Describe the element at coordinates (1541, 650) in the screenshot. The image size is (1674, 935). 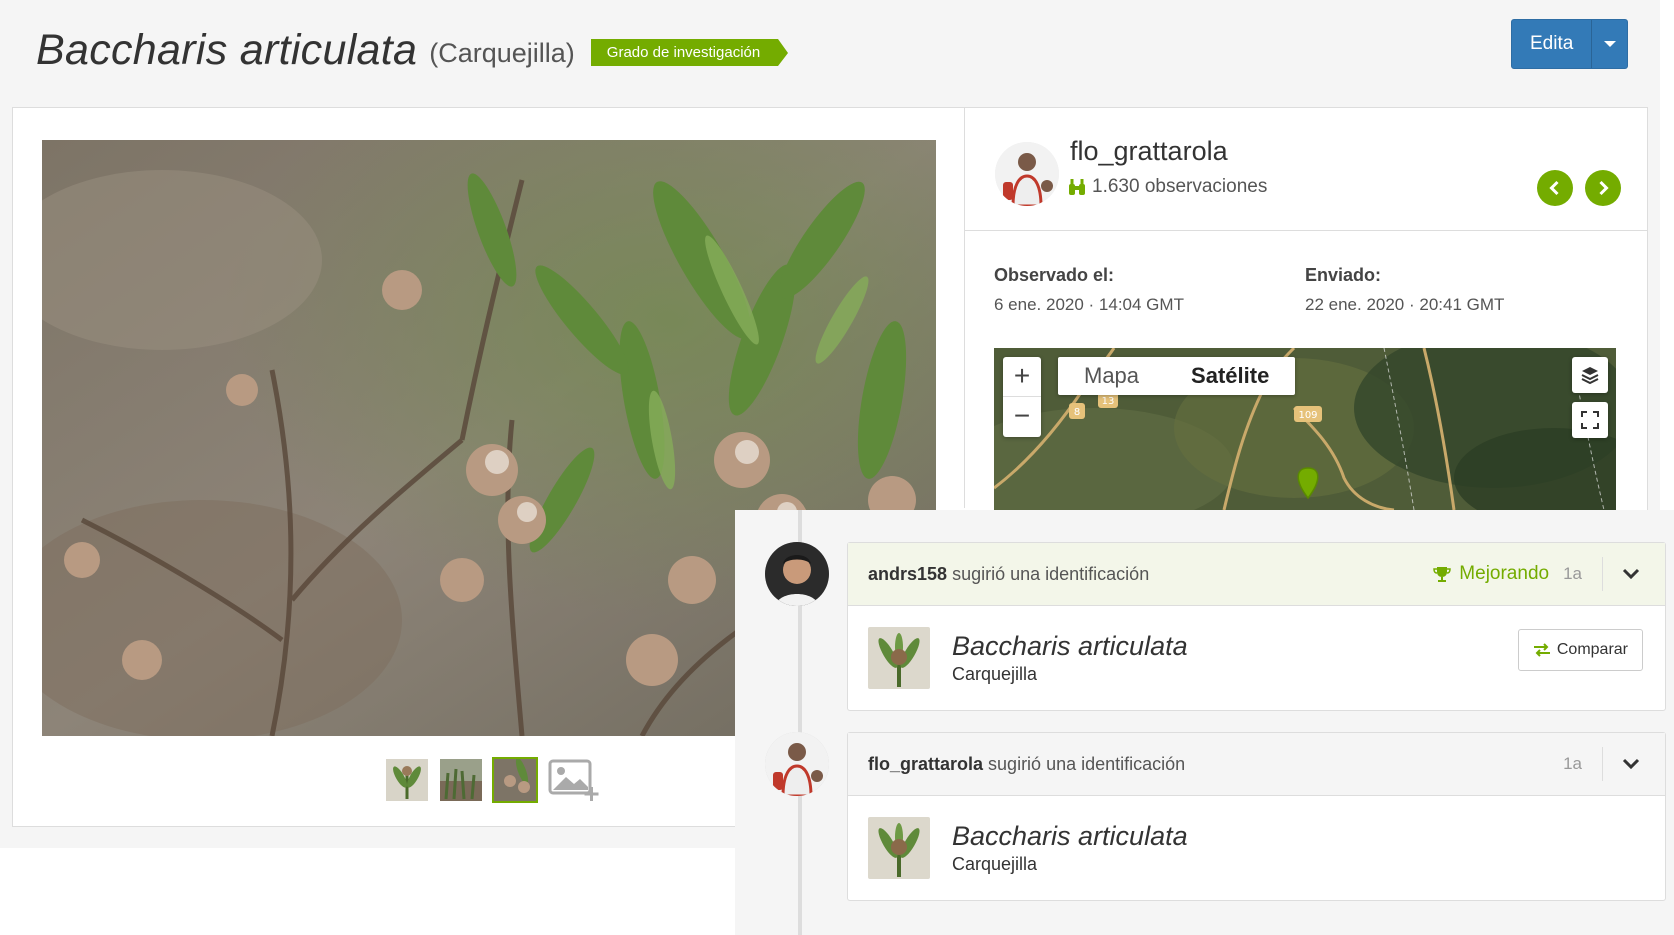
I see `exchange-icon` at that location.